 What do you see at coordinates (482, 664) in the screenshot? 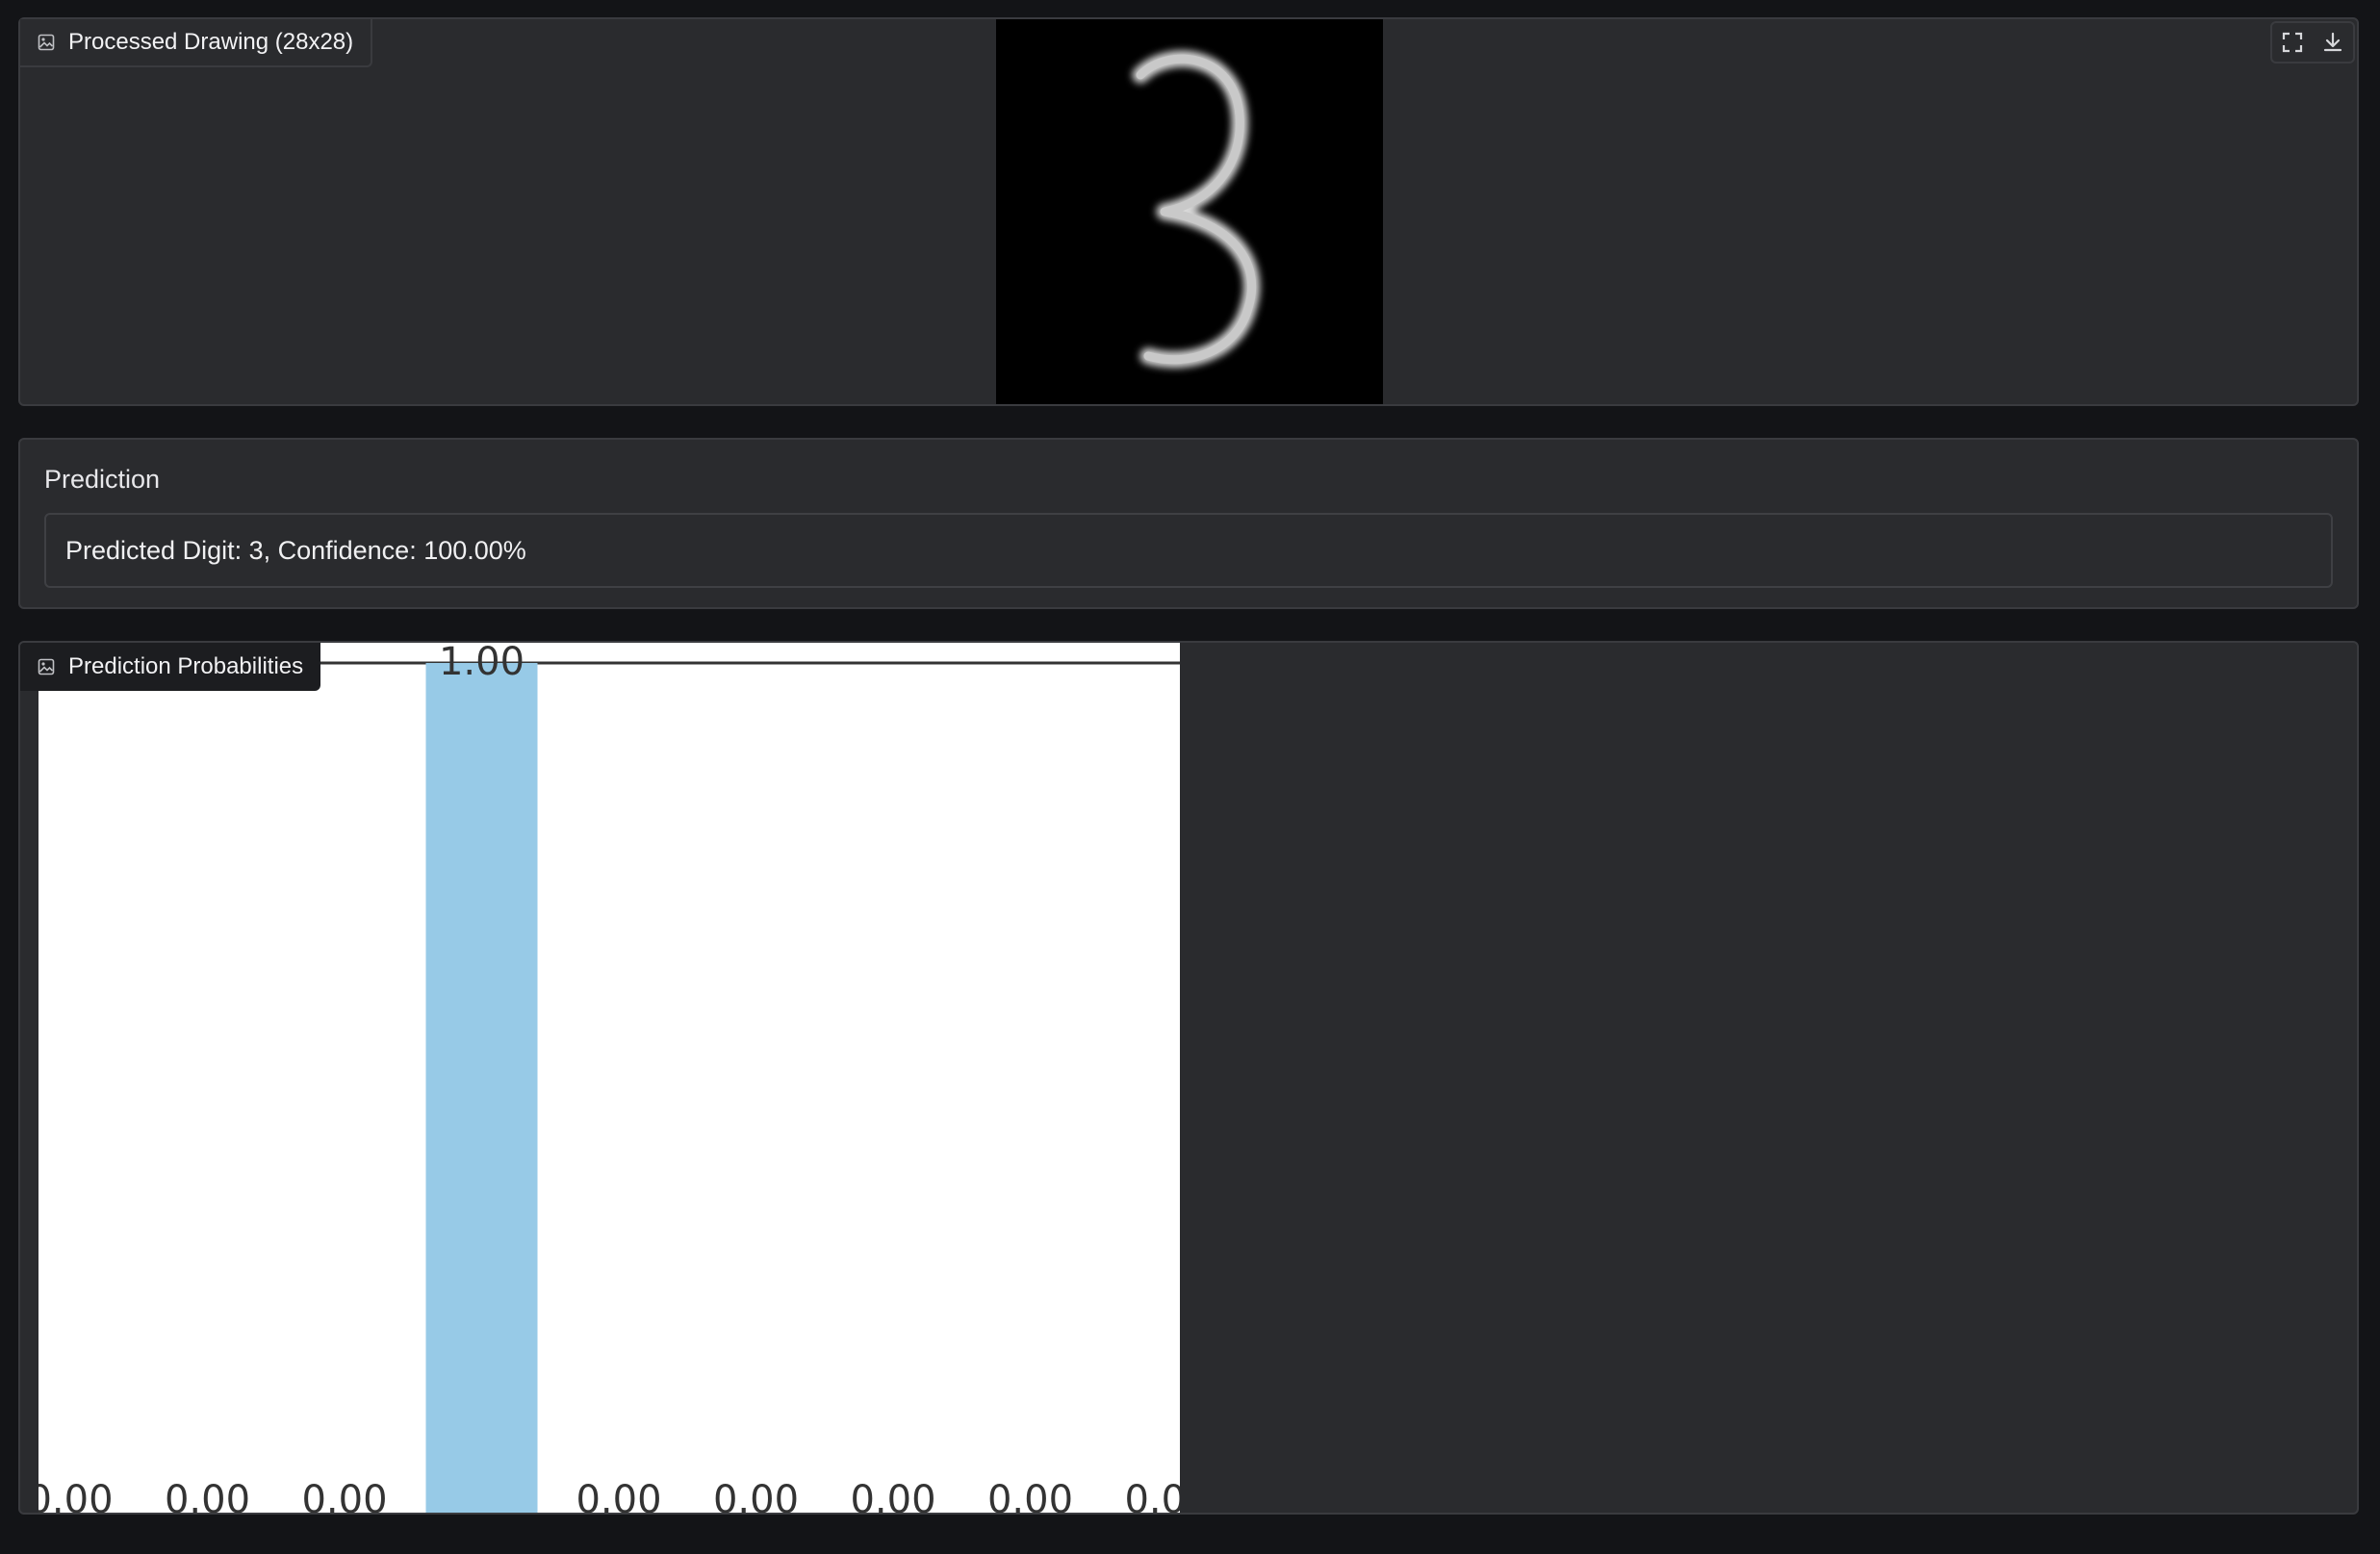
I see `chart-data-label-3: 1.00` at bounding box center [482, 664].